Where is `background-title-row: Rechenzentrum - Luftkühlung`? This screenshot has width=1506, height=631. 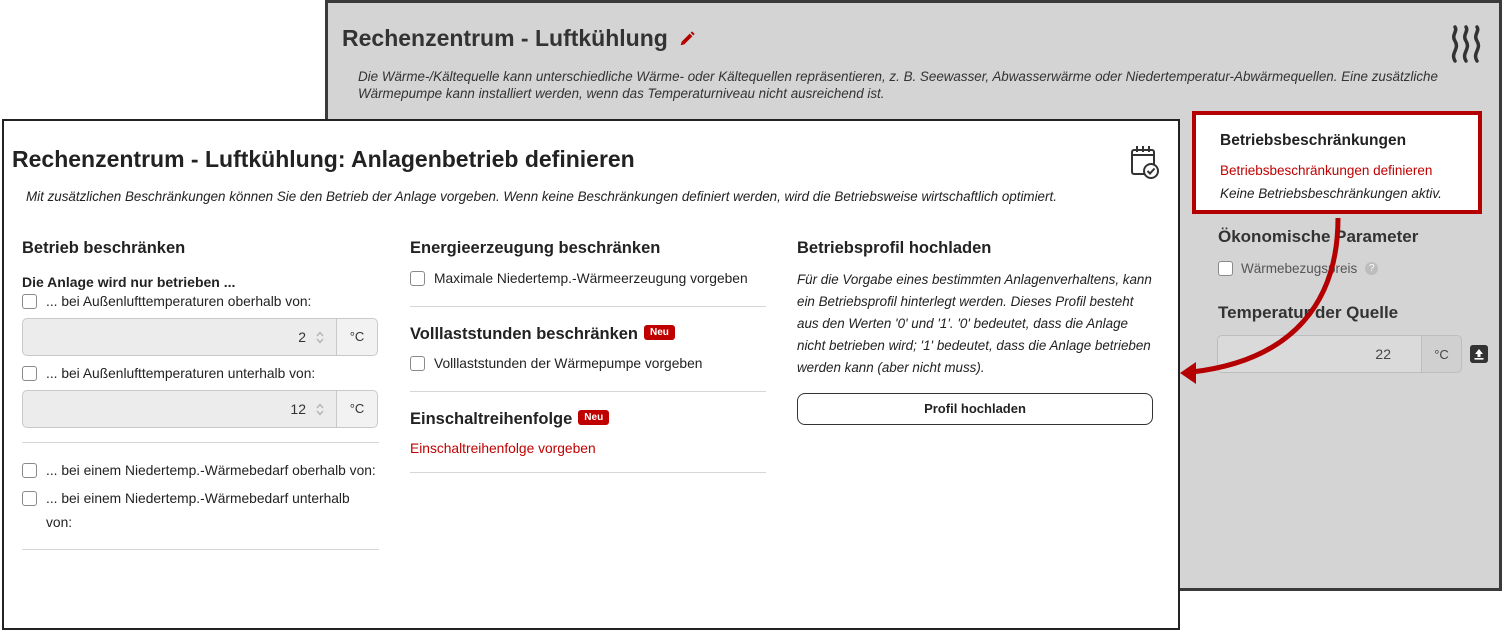
background-title-row: Rechenzentrum - Luftkühlung is located at coordinates (519, 38).